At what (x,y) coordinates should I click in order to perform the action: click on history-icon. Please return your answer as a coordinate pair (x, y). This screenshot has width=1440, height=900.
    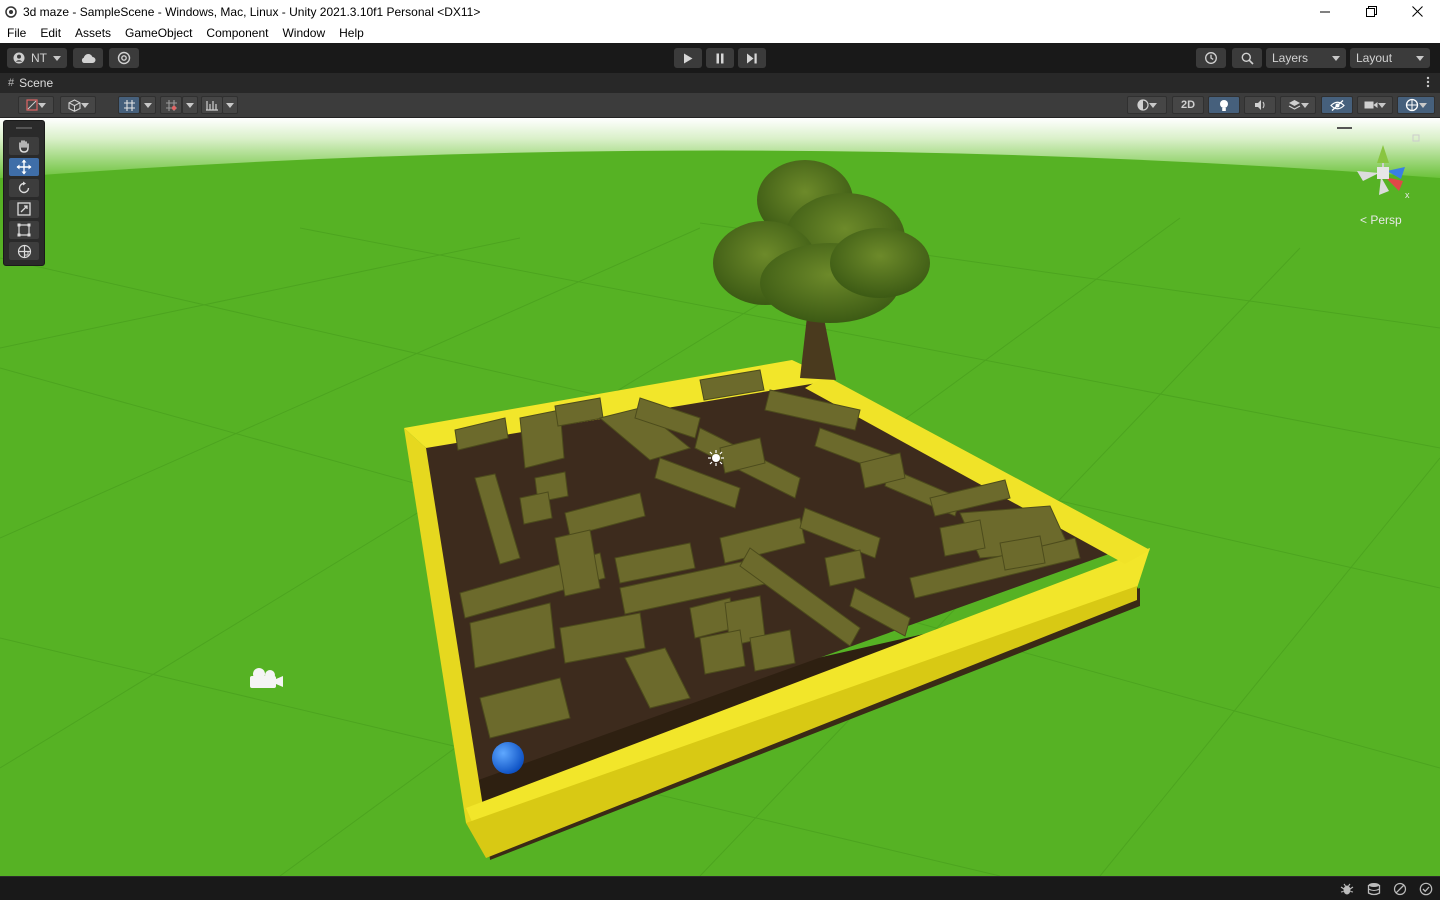
    Looking at the image, I should click on (1211, 58).